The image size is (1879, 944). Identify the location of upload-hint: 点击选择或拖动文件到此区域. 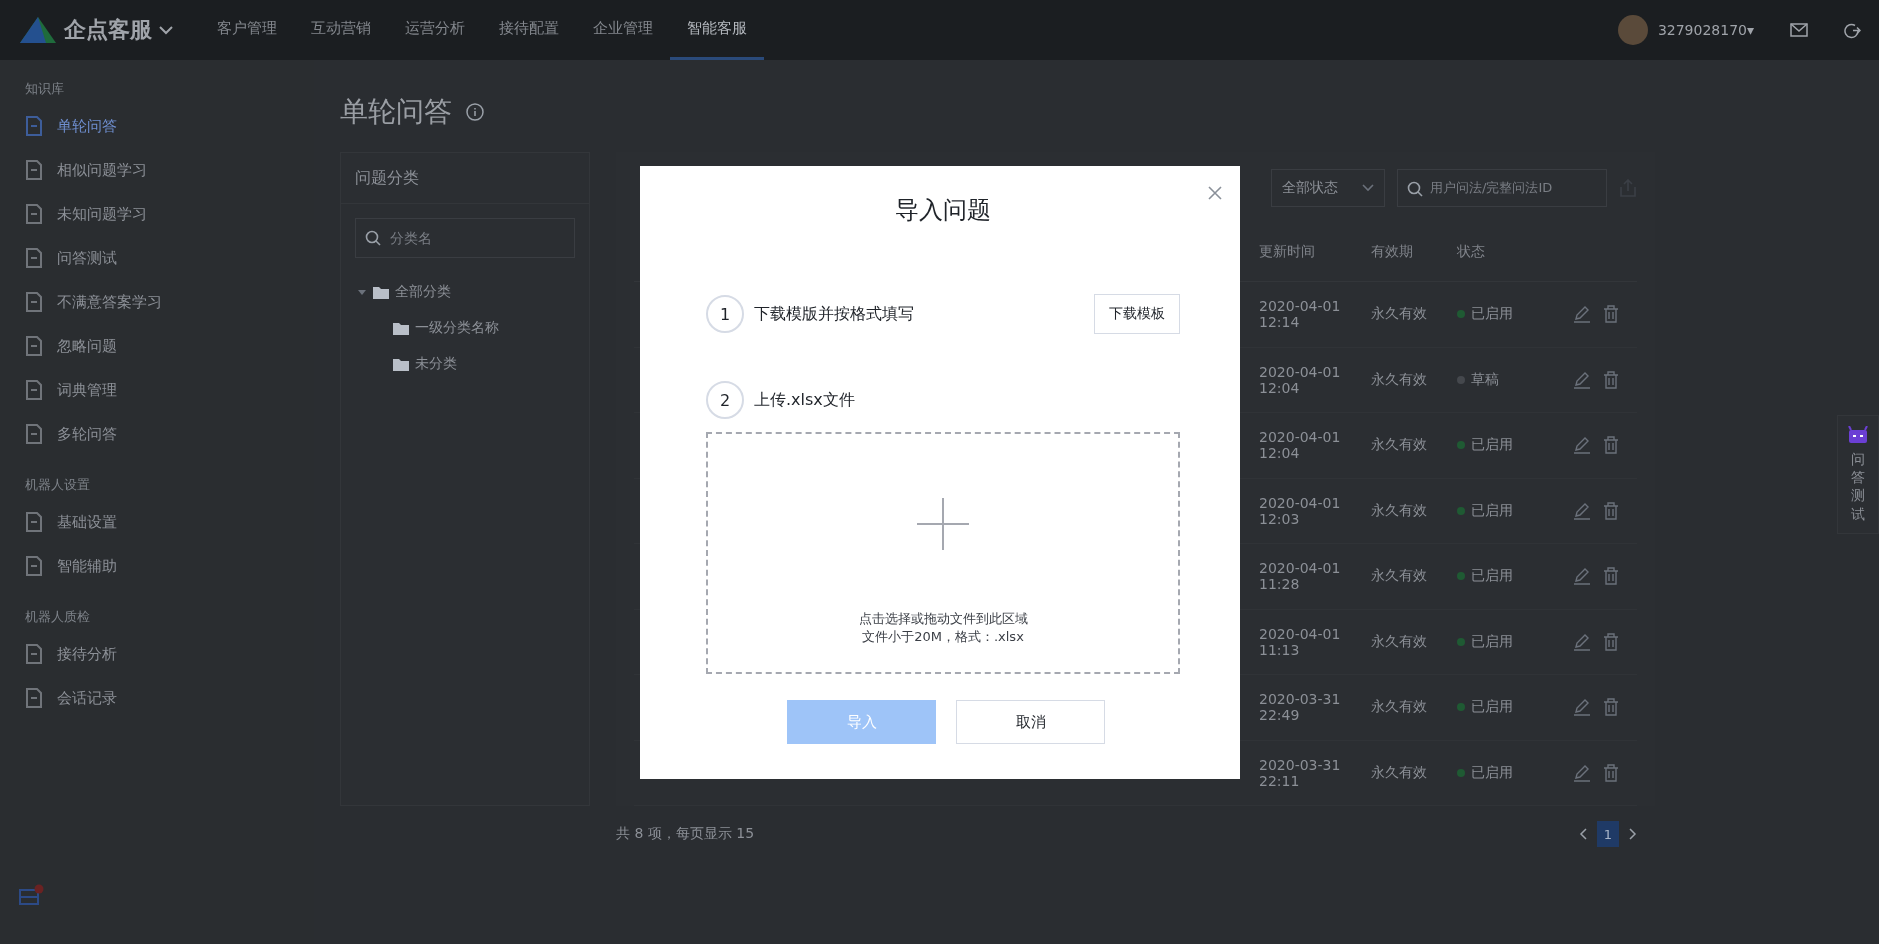
(943, 619).